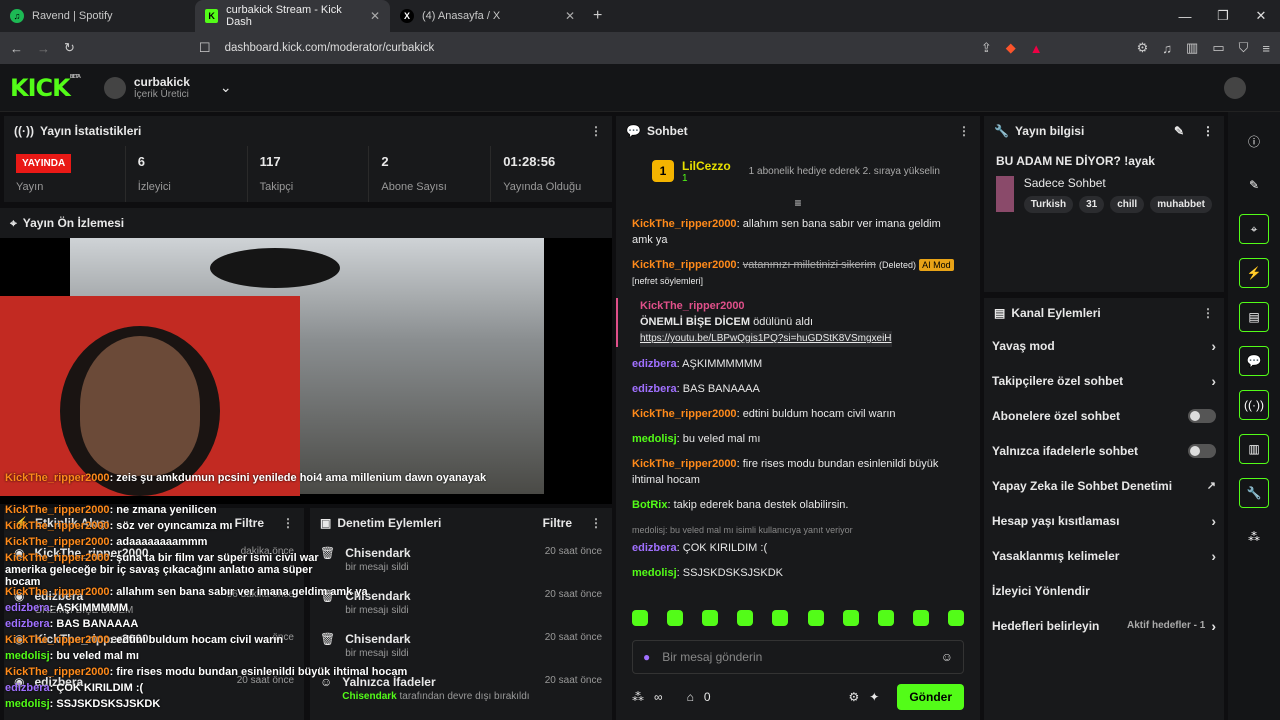 Image resolution: width=1280 pixels, height=720 pixels. Describe the element at coordinates (1179, 131) in the screenshot. I see `edit-icon: ✎` at that location.